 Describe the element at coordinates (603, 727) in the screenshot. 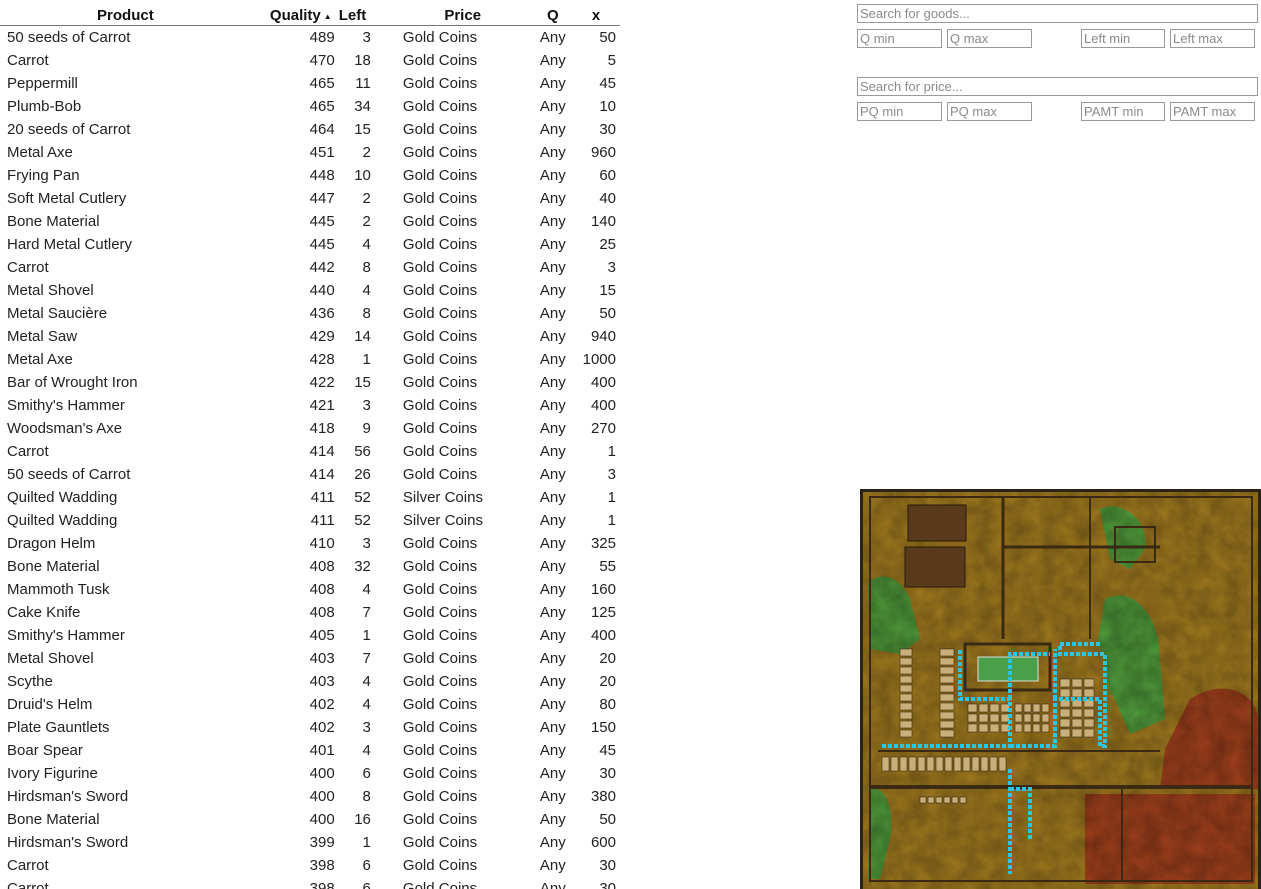

I see `cell-price-amount: 150` at that location.